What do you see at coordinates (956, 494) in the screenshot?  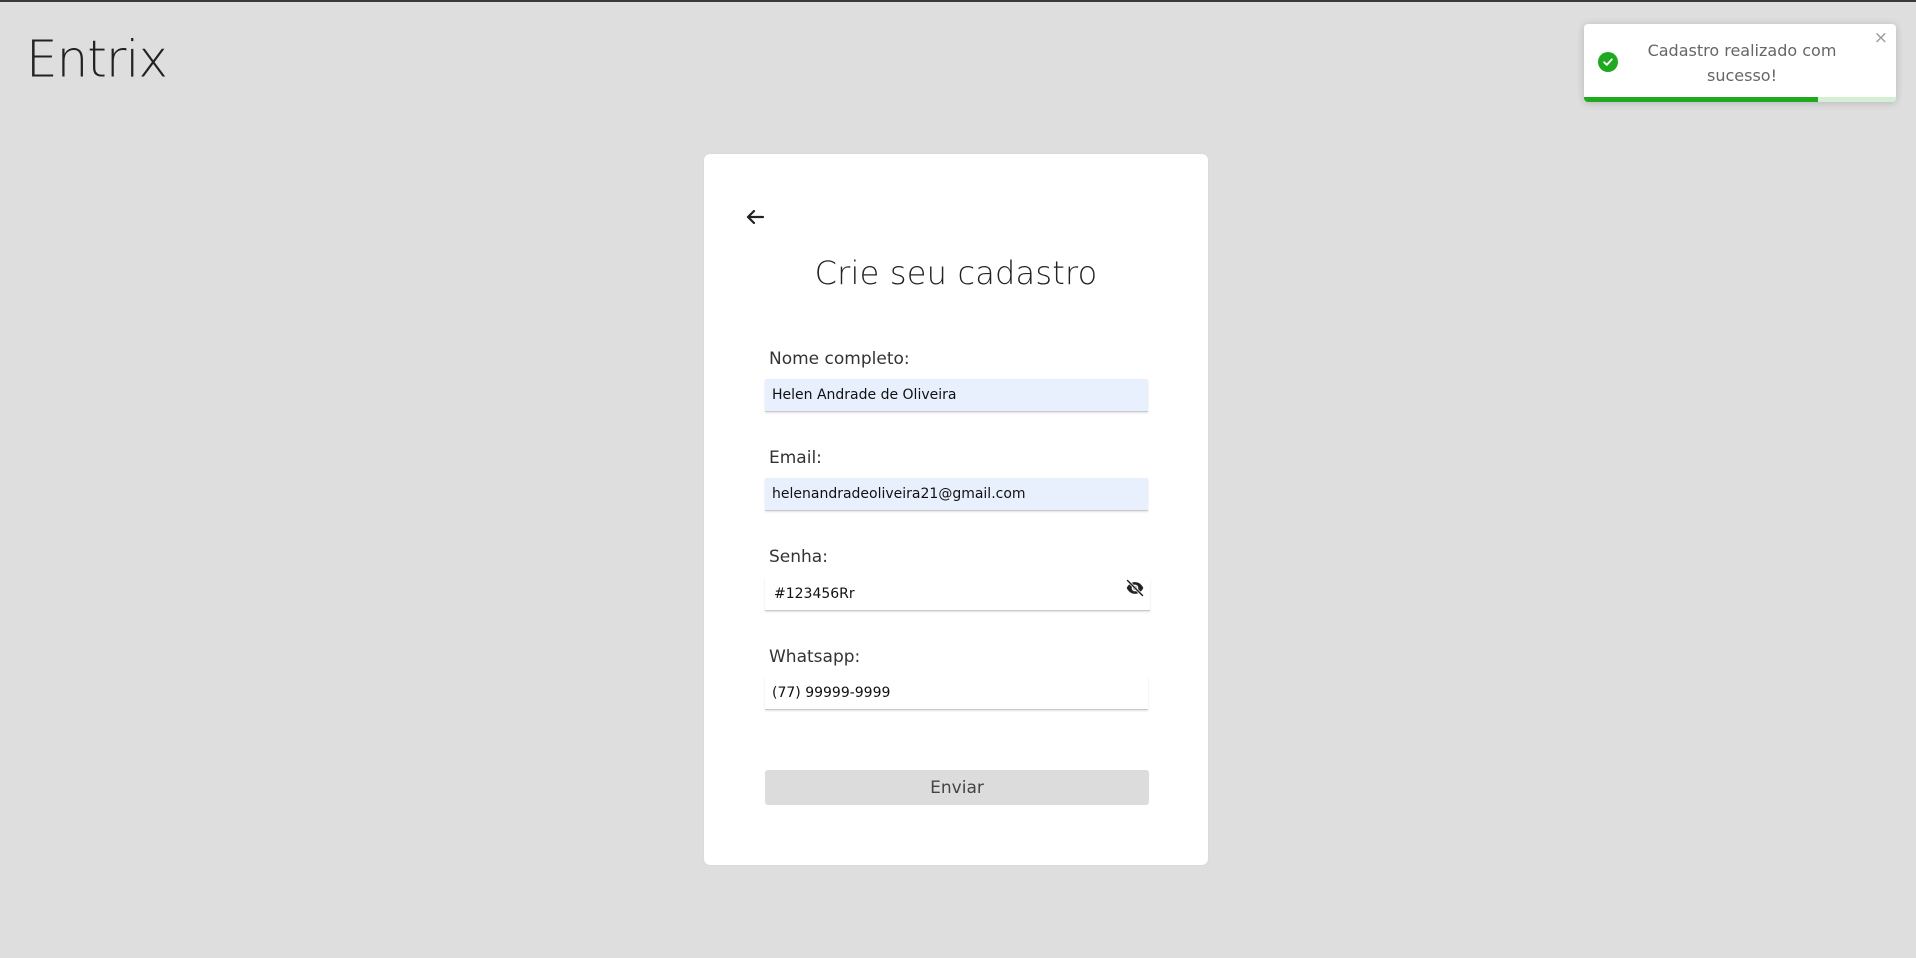 I see `email-input` at bounding box center [956, 494].